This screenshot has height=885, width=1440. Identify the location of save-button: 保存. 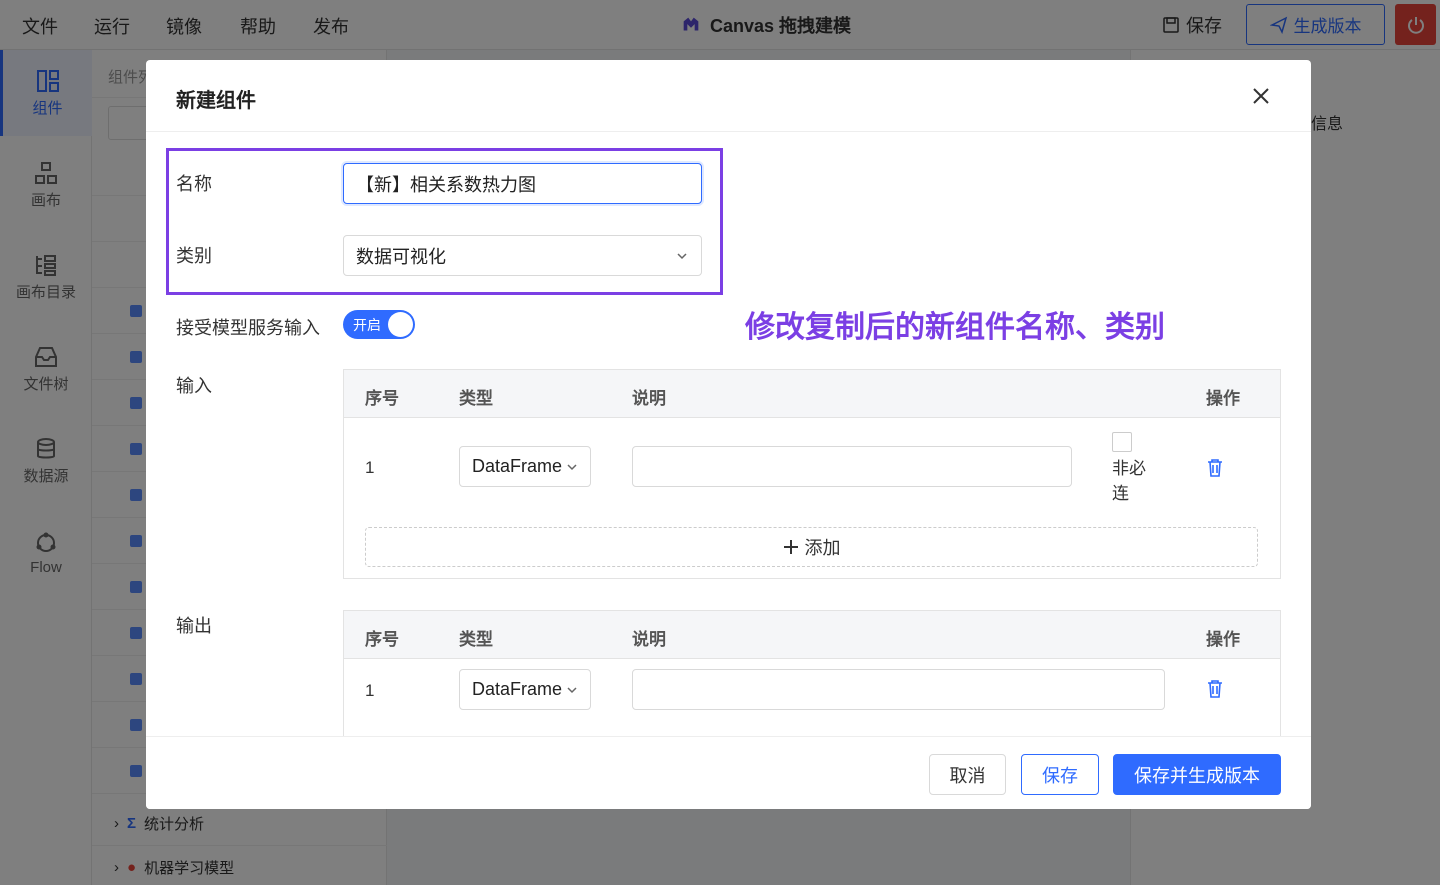
(1060, 774).